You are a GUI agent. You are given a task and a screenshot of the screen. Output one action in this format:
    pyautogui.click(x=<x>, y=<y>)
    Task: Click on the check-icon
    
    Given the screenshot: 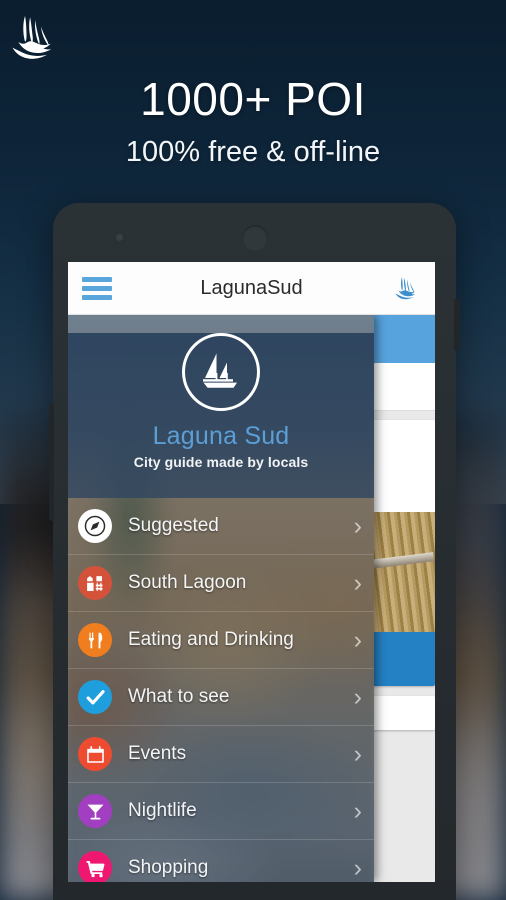 What is the action you would take?
    pyautogui.click(x=95, y=697)
    